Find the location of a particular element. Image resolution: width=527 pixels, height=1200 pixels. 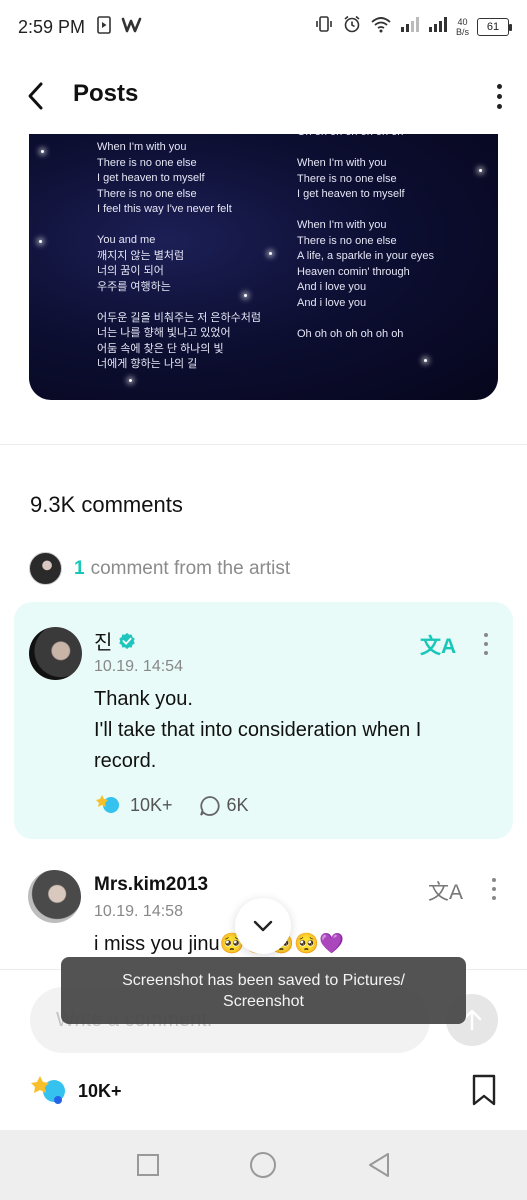

artist-comment-label: comment from the artist is located at coordinates (190, 568).